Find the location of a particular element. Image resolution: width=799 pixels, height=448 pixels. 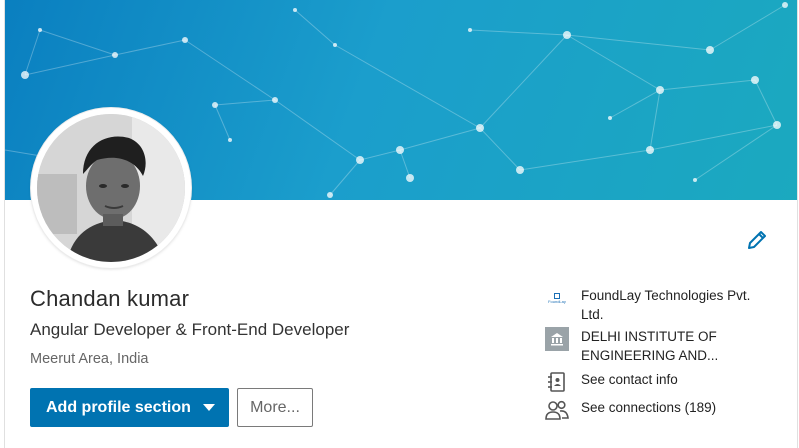

add-profile-section-button: Add profile section is located at coordinates (129, 407).